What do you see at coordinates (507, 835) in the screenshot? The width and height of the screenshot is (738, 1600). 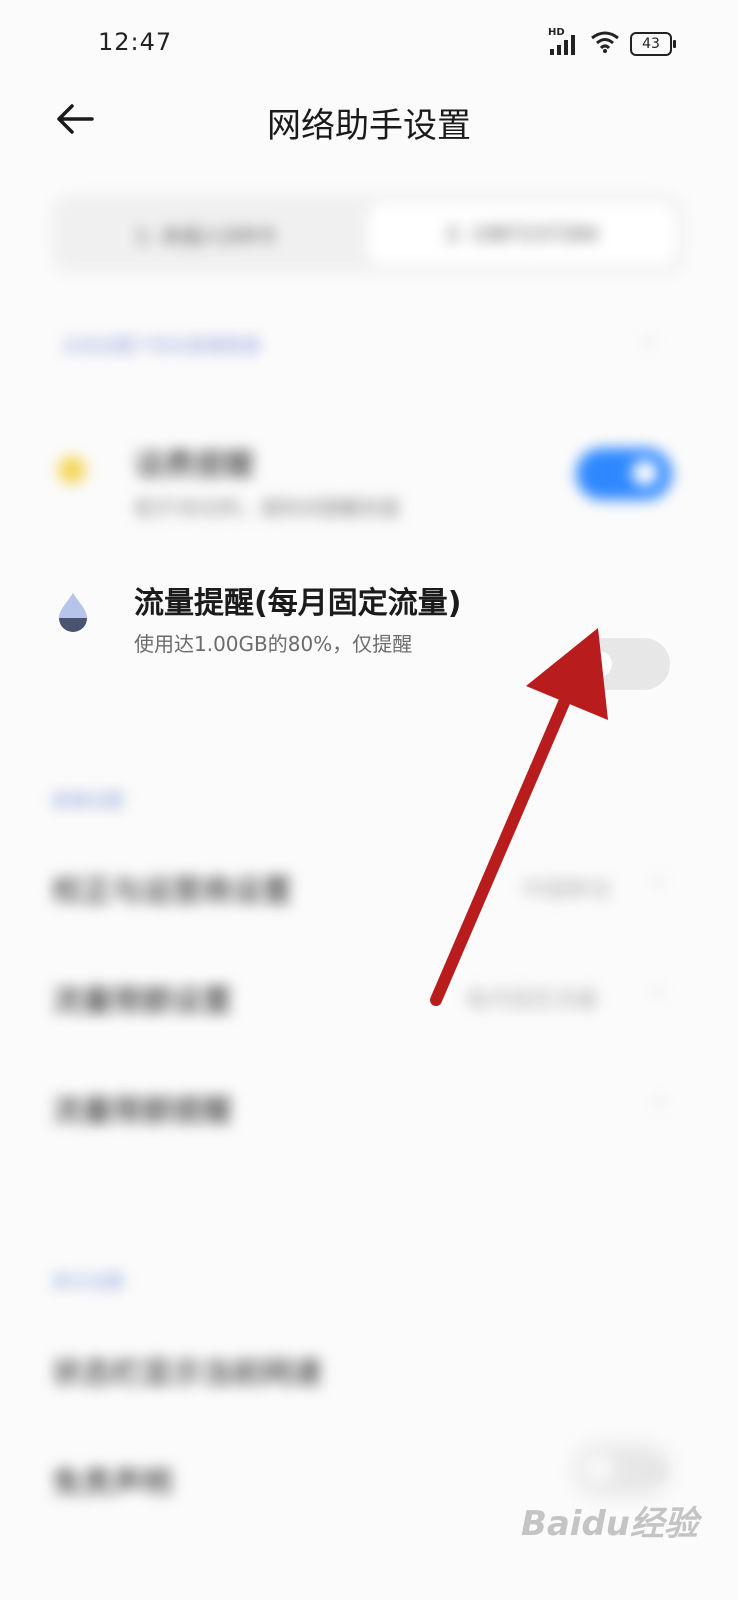 I see `arrow-shaft` at bounding box center [507, 835].